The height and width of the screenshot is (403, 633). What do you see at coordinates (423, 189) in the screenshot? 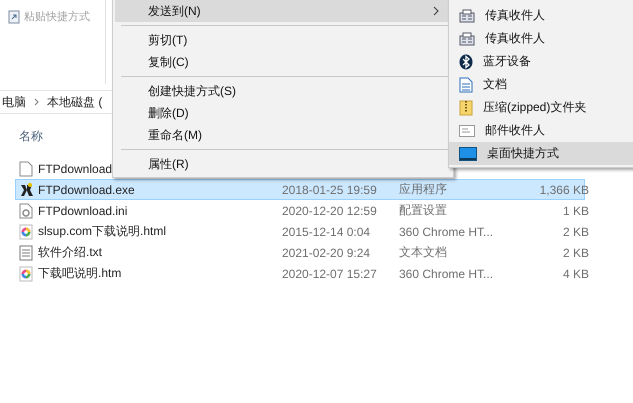
I see `file-type: 应用程序` at bounding box center [423, 189].